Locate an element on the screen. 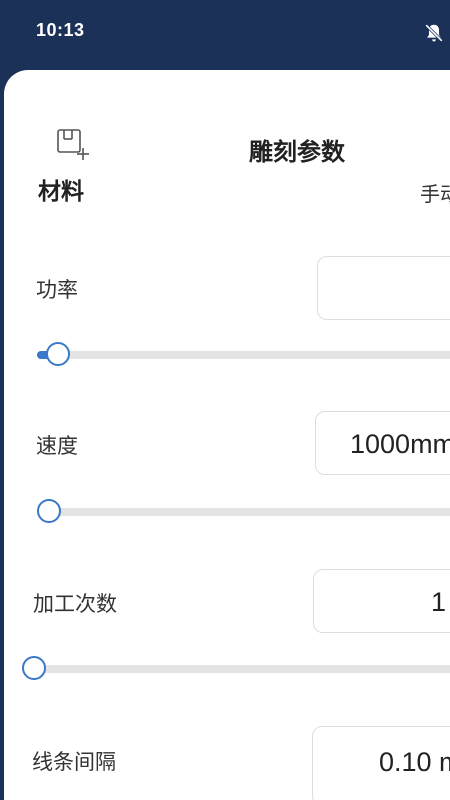 The height and width of the screenshot is (800, 450). bell-off-icon is located at coordinates (434, 33).